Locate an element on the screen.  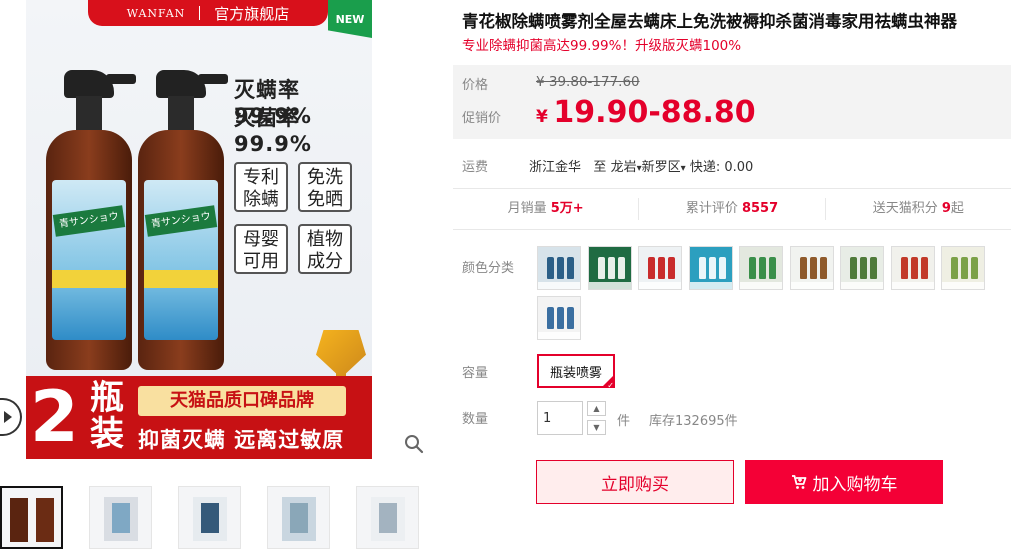
quantity-label: 数量 is located at coordinates (475, 419).